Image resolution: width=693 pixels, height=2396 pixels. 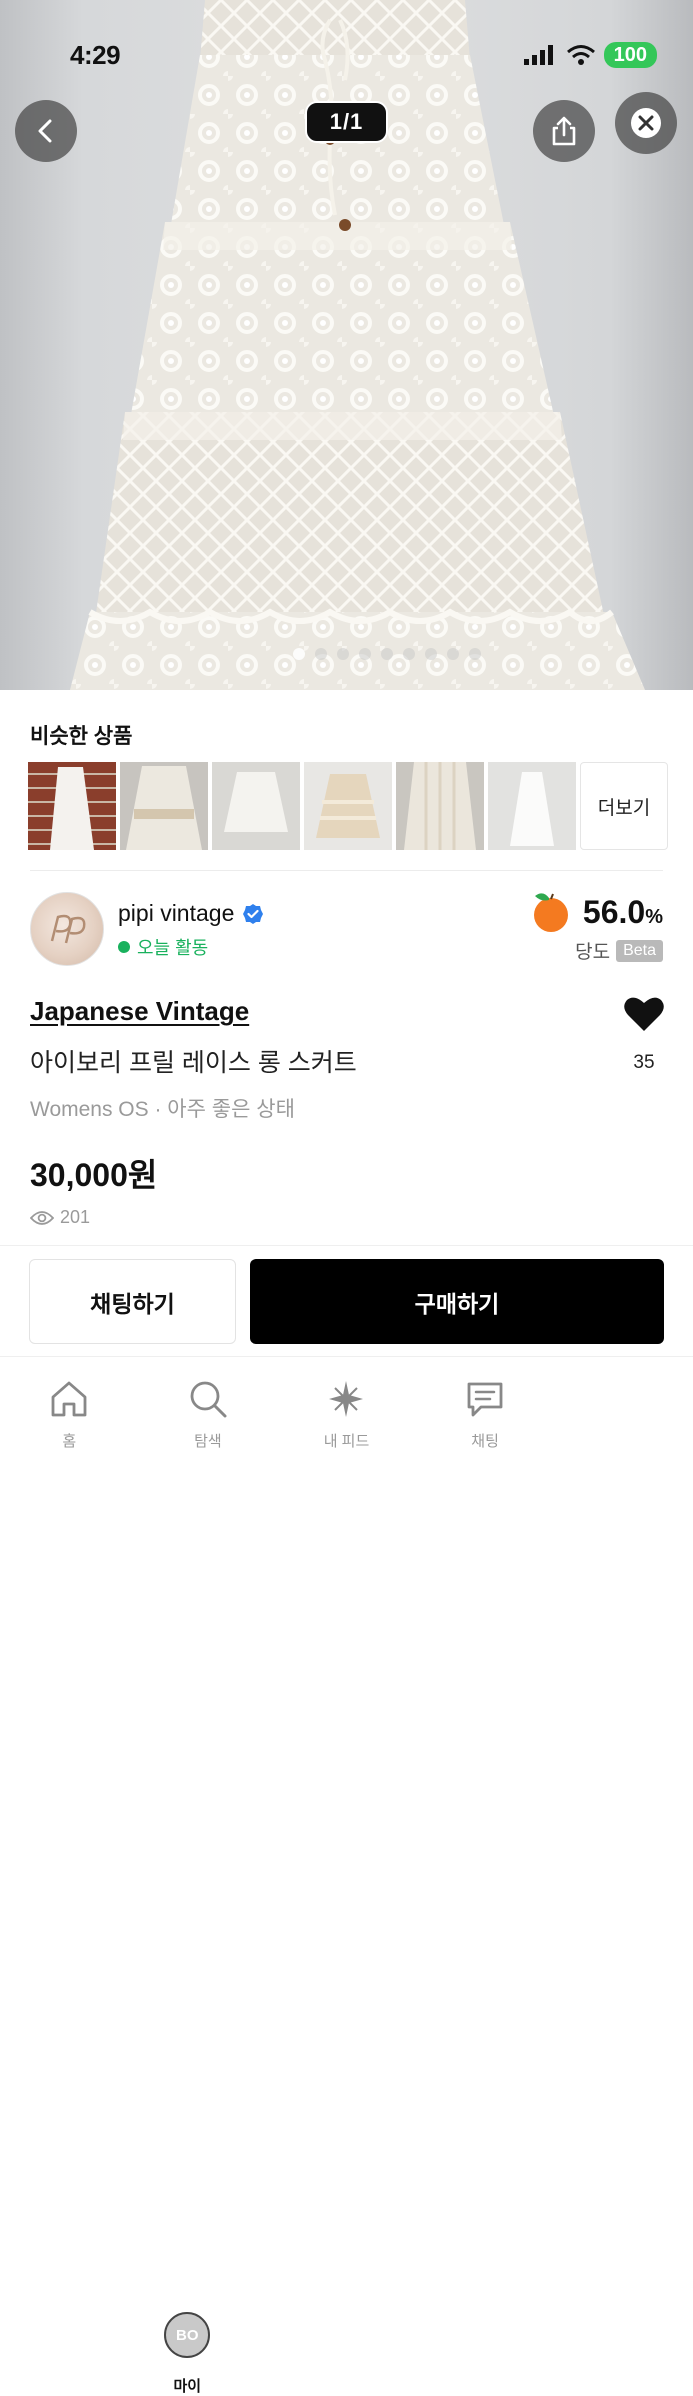 I want to click on tab-feed: 내 피드, so click(x=346, y=1429).